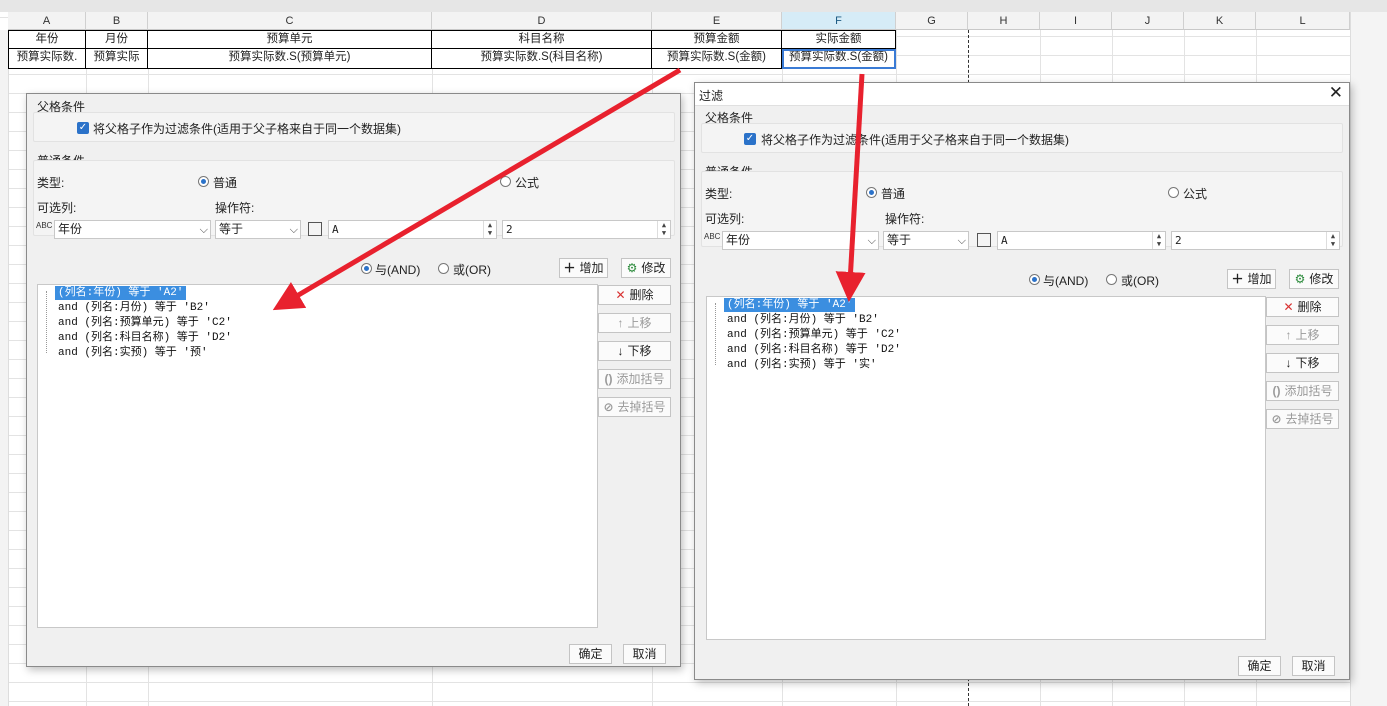 This screenshot has height=706, width=1387. I want to click on type-label: 类型:, so click(51, 183).